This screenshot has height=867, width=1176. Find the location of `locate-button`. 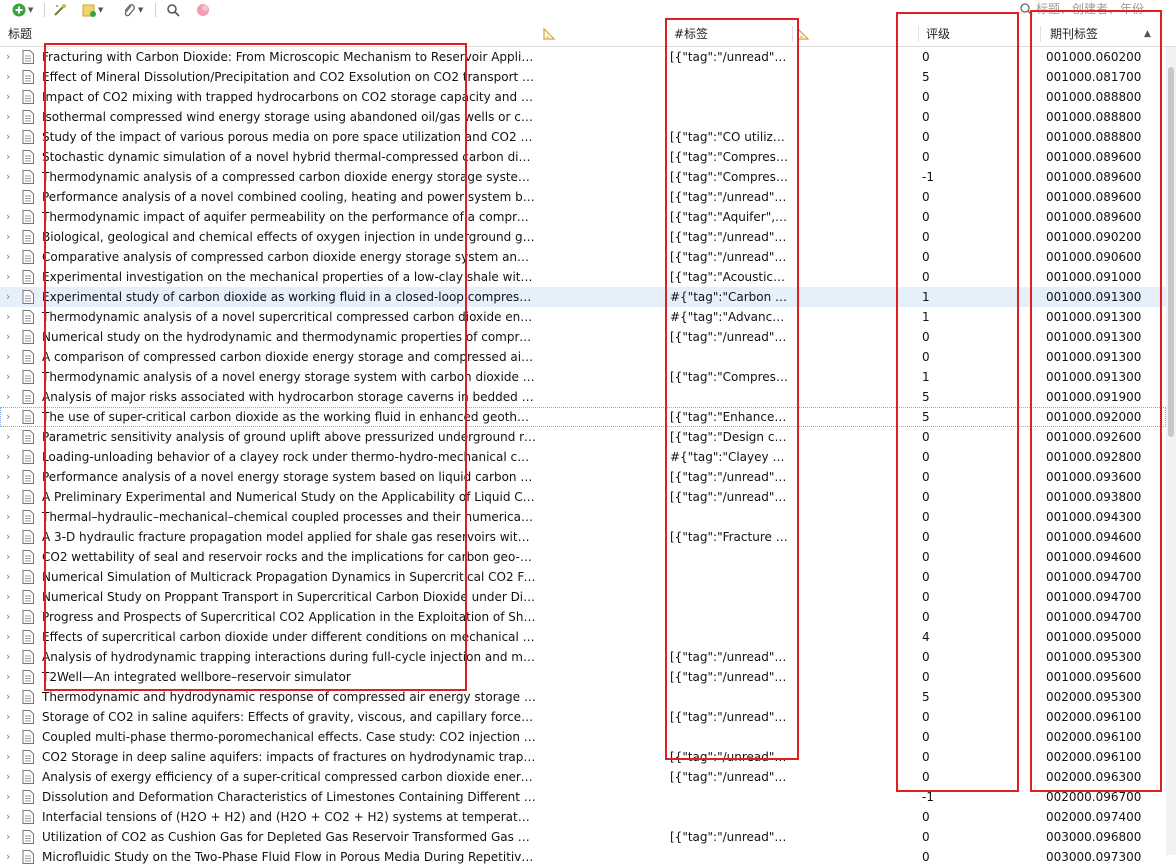

locate-button is located at coordinates (203, 10).